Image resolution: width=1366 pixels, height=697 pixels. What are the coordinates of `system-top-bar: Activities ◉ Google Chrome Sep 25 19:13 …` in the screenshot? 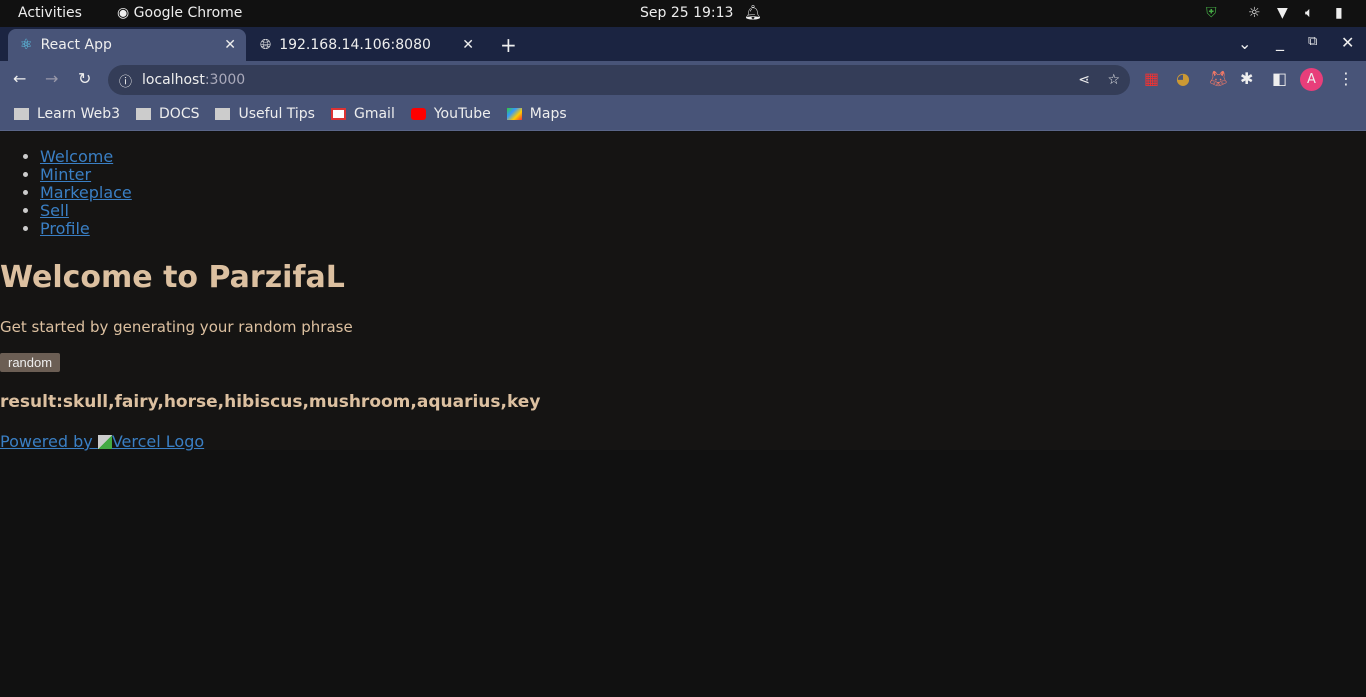 It's located at (683, 13).